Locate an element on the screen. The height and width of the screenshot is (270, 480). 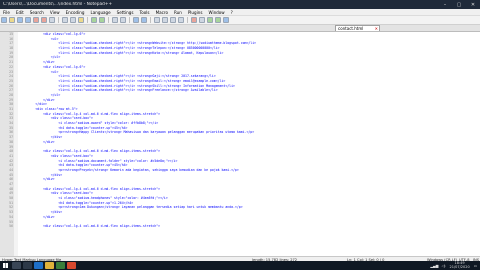
menu-item-encoding: Encoding is located at coordinates (75, 12).